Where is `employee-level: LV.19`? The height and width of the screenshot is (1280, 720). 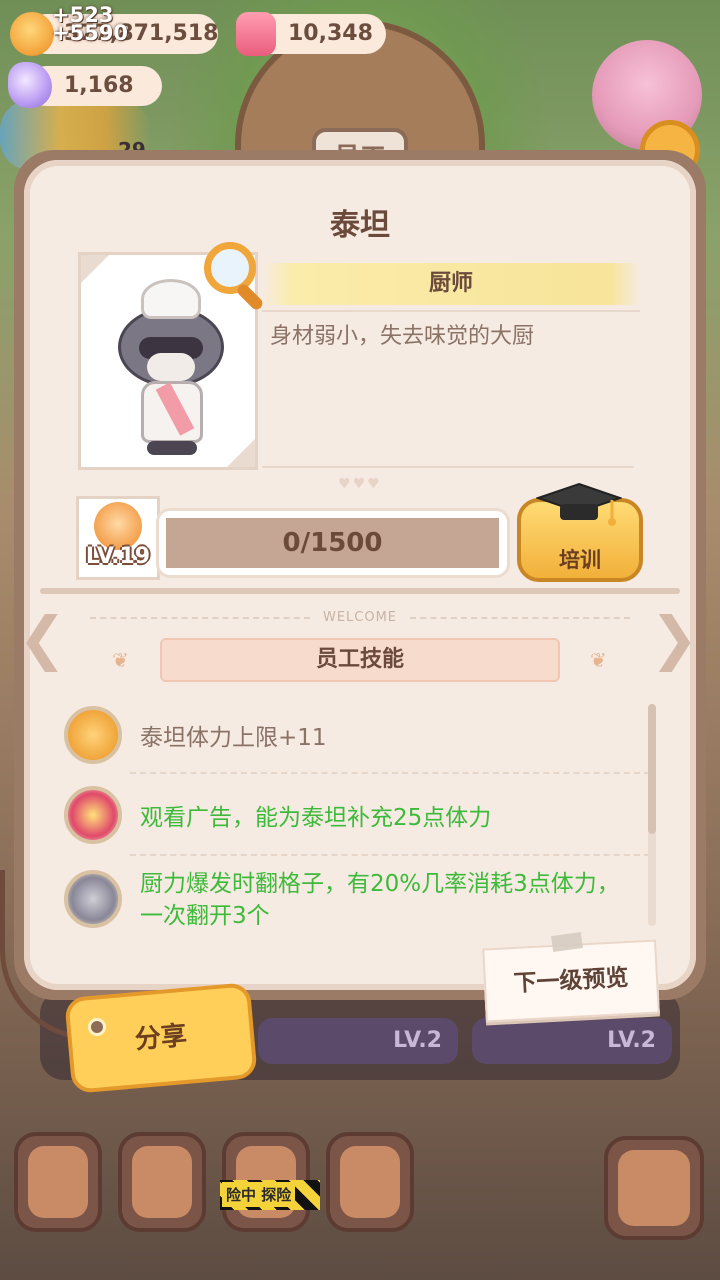
employee-level: LV.19 is located at coordinates (118, 556).